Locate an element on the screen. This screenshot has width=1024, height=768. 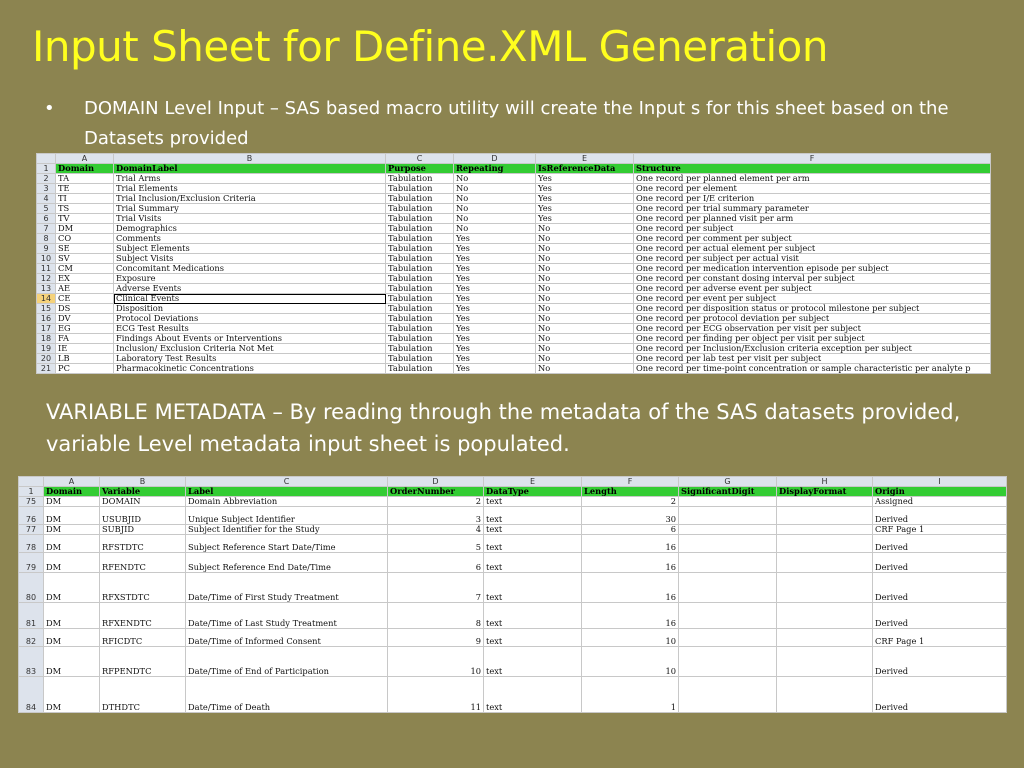
grid-cell: ECG Test Results is located at coordinates (249, 328).